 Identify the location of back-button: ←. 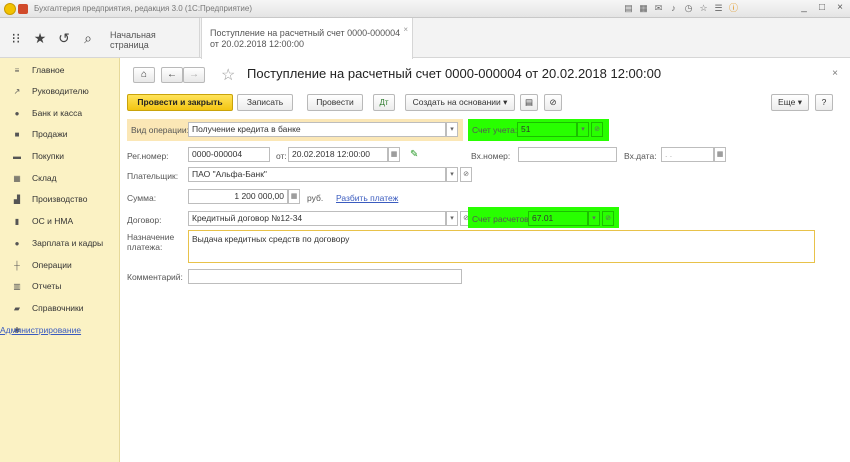
(172, 75).